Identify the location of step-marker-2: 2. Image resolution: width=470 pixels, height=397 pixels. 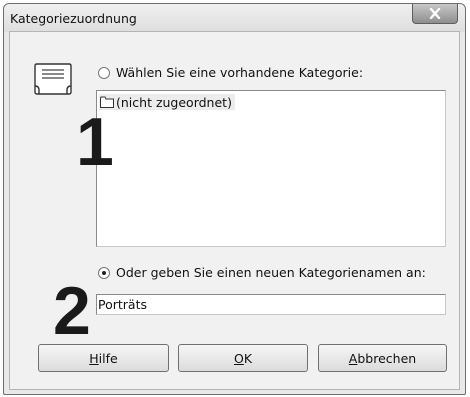
(72, 311).